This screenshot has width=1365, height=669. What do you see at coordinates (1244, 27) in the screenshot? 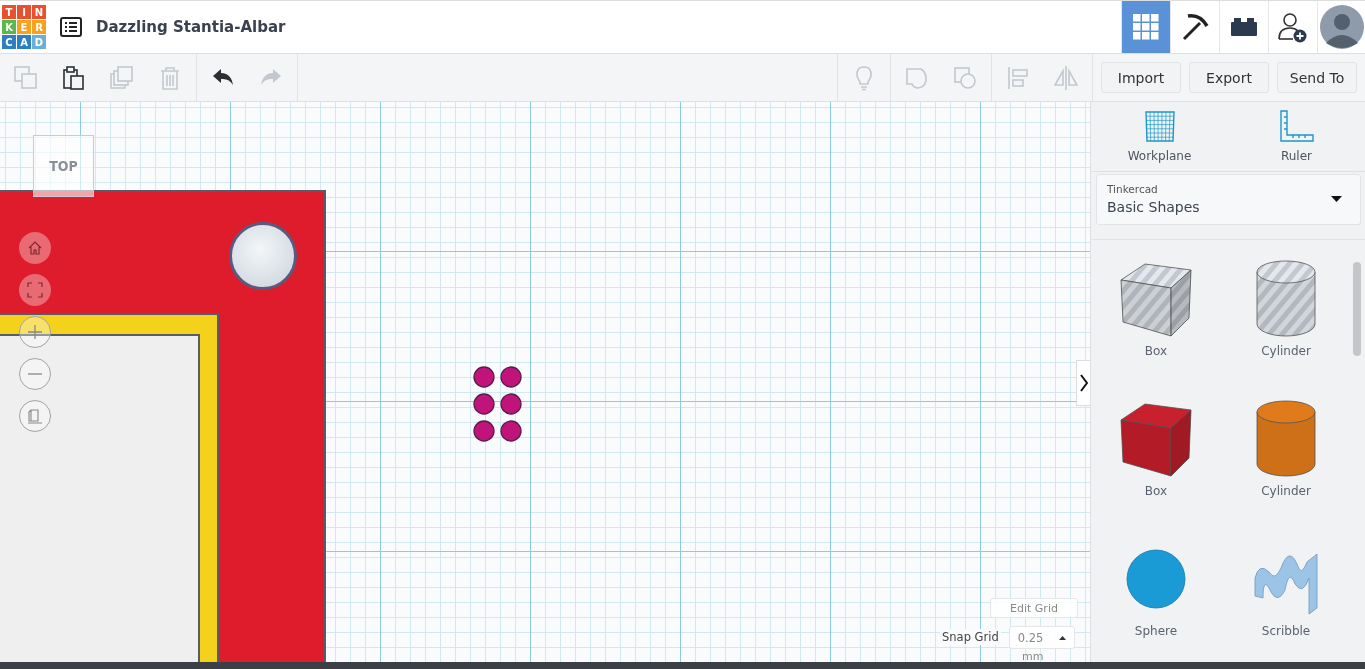
I see `brick-icon` at bounding box center [1244, 27].